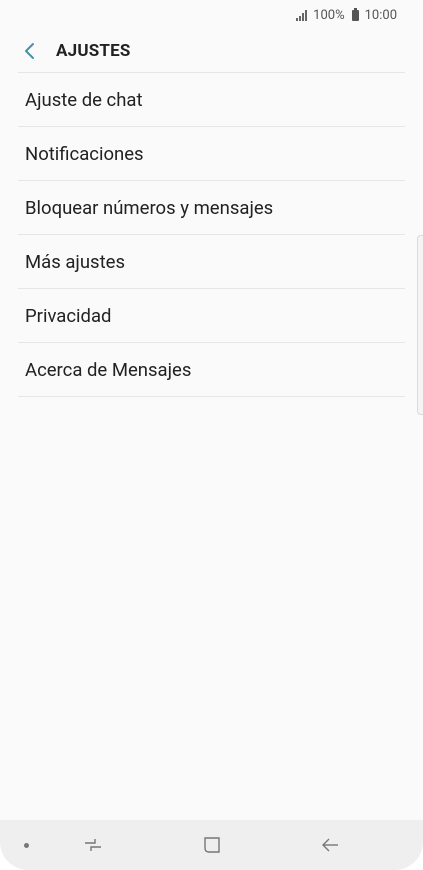 This screenshot has width=423, height=870. I want to click on settings-item-notifications: Notificaciones, so click(211, 154).